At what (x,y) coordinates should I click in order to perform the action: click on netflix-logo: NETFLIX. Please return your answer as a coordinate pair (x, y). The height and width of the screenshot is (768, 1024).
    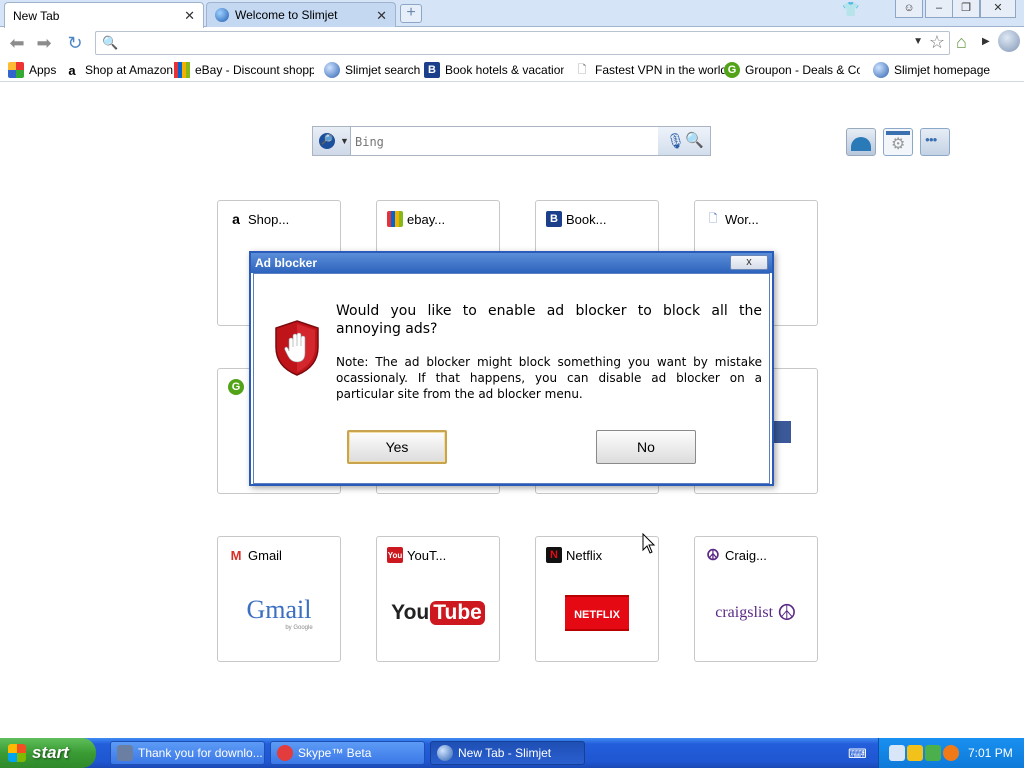
    Looking at the image, I should click on (597, 613).